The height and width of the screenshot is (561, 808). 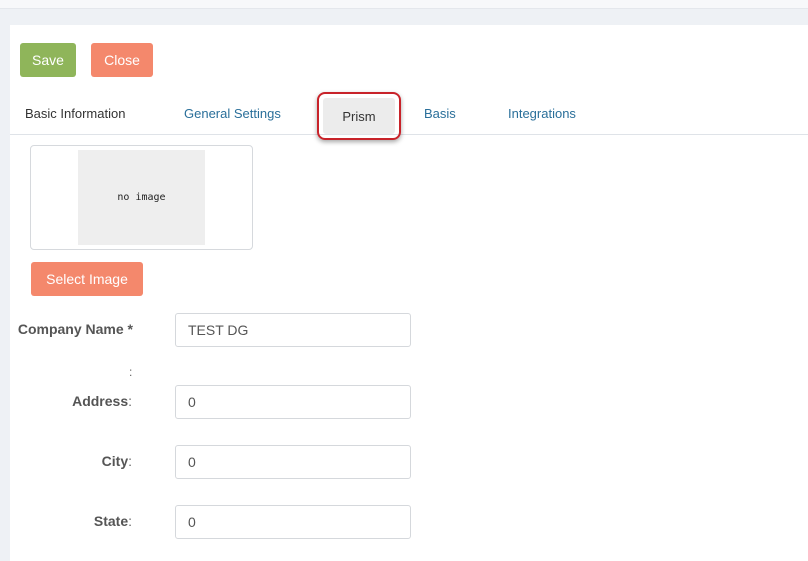 I want to click on city-colon: :, so click(x=130, y=461).